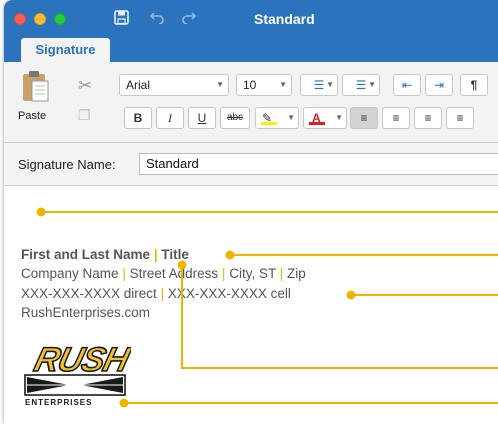 The height and width of the screenshot is (424, 498). What do you see at coordinates (318, 164) in the screenshot?
I see `signature-name-input: Standard` at bounding box center [318, 164].